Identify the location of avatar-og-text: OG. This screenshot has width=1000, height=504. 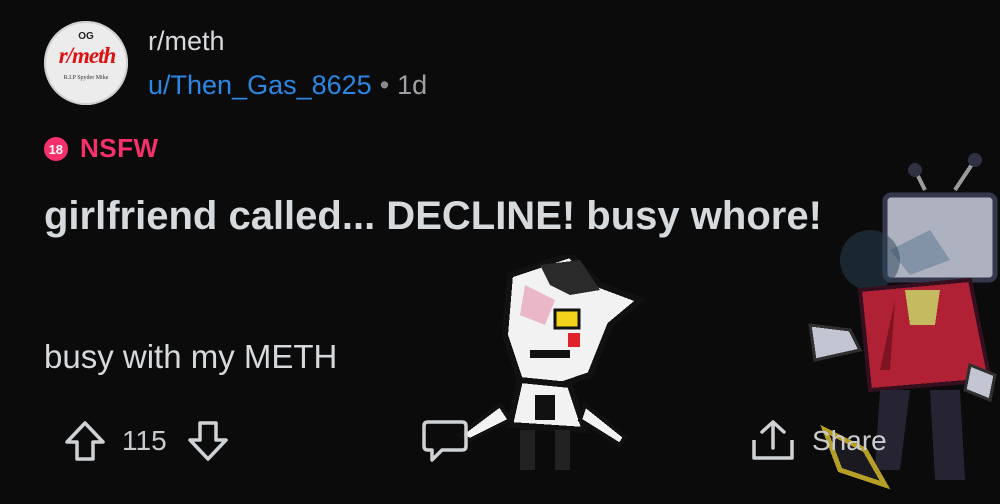
(86, 36).